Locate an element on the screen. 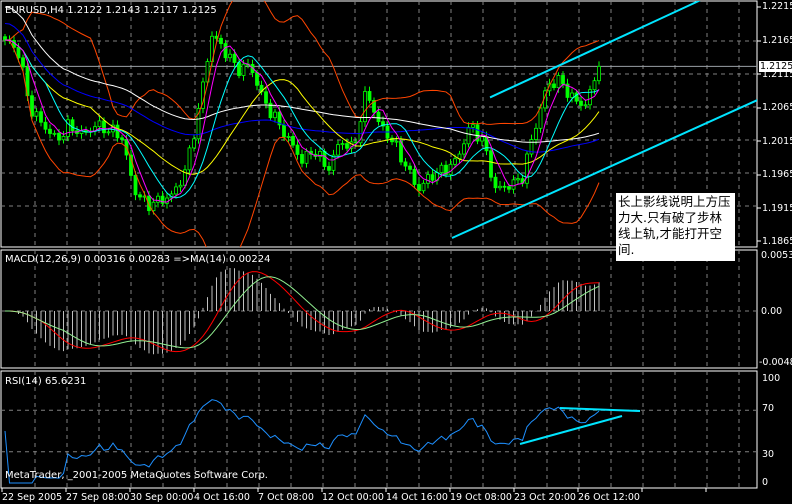 The image size is (792, 504). time-label: 19 Oct 08:00 is located at coordinates (481, 497).